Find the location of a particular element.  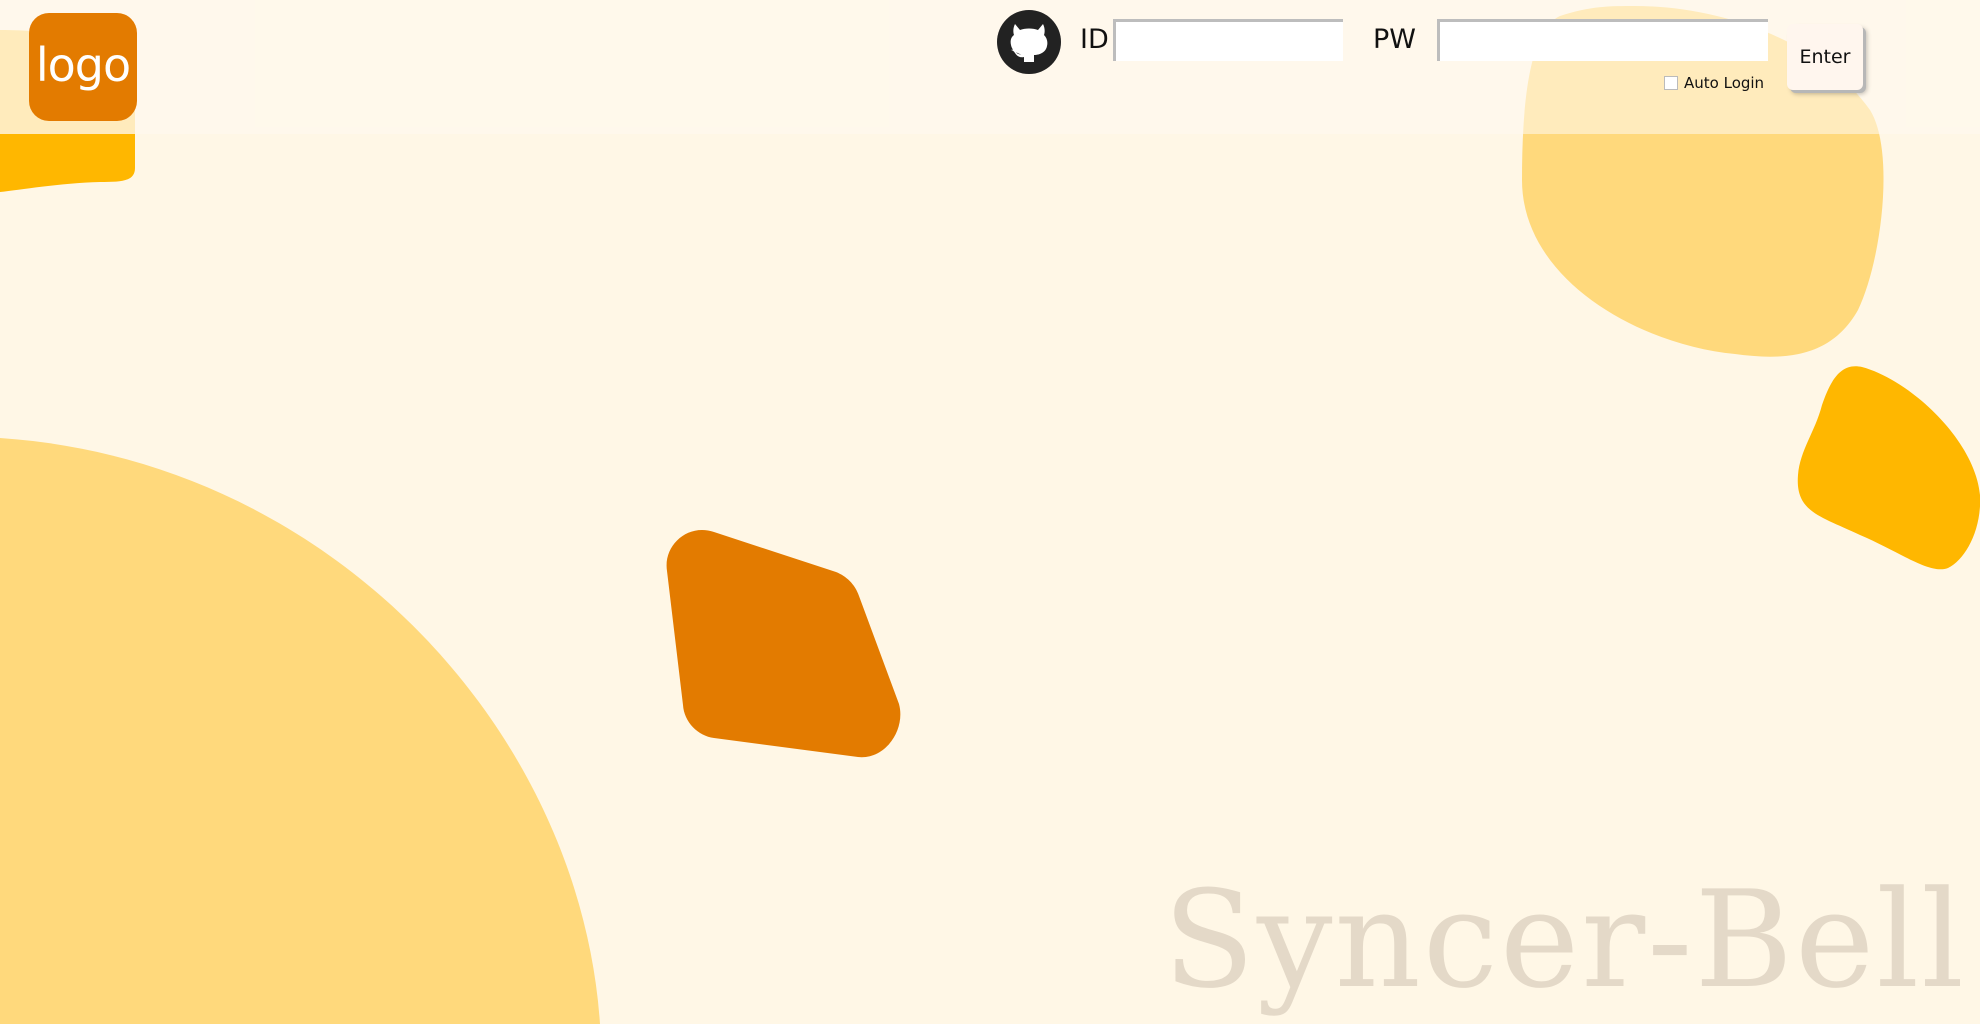

id-label: ID is located at coordinates (1094, 39).